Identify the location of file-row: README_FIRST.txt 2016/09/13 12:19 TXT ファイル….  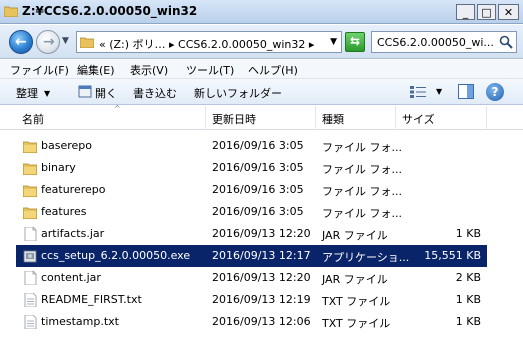
(251, 300).